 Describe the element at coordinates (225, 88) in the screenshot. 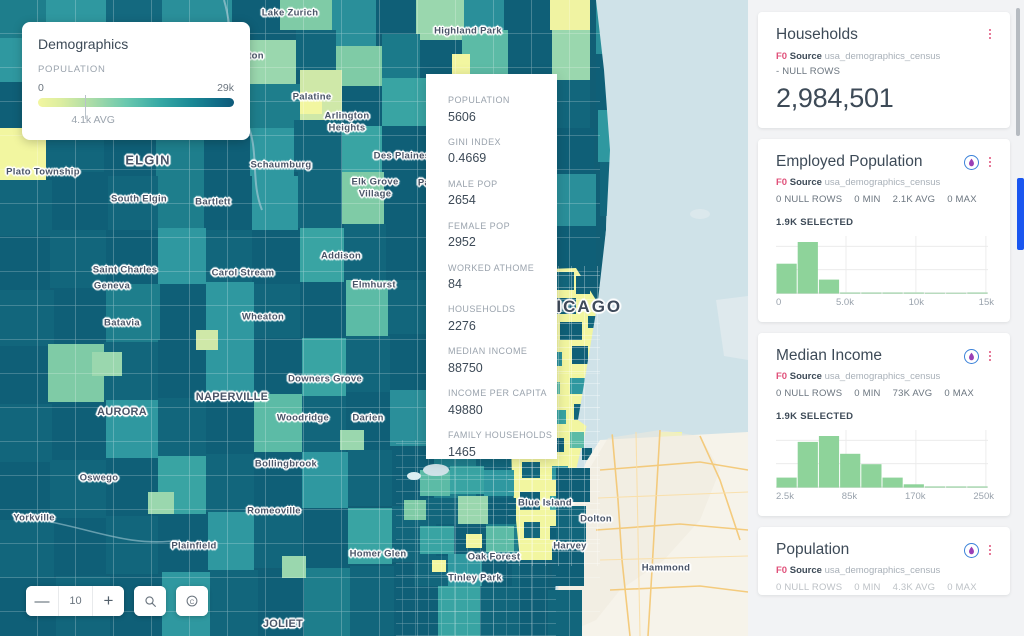

I see `legend-max-value: 29k` at that location.